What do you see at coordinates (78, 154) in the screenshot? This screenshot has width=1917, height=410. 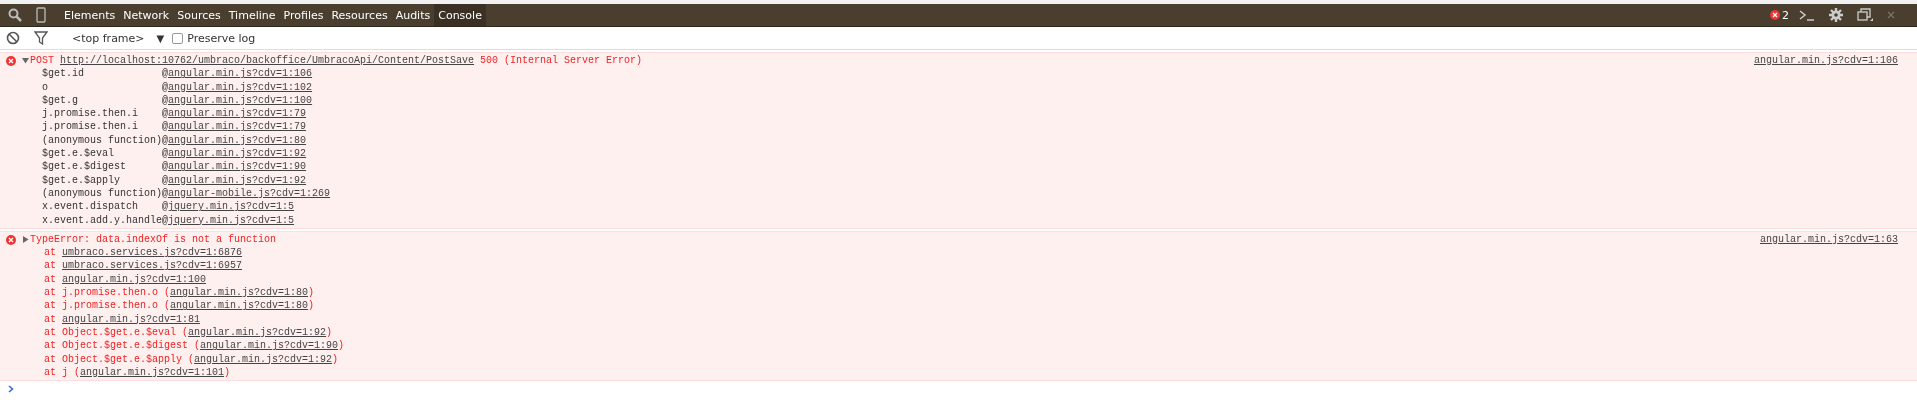 I see `function-name: $get.e.$eval` at bounding box center [78, 154].